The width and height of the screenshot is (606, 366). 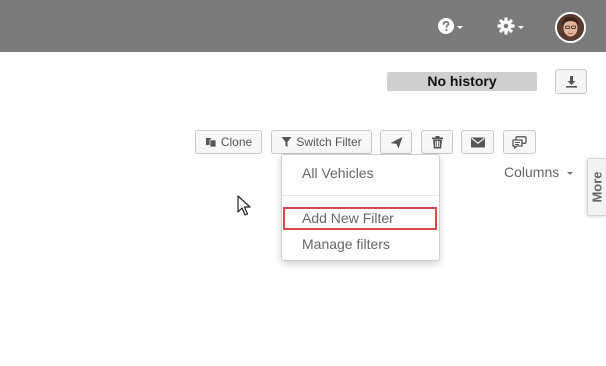 I want to click on mouse-pointer-icon, so click(x=244, y=205).